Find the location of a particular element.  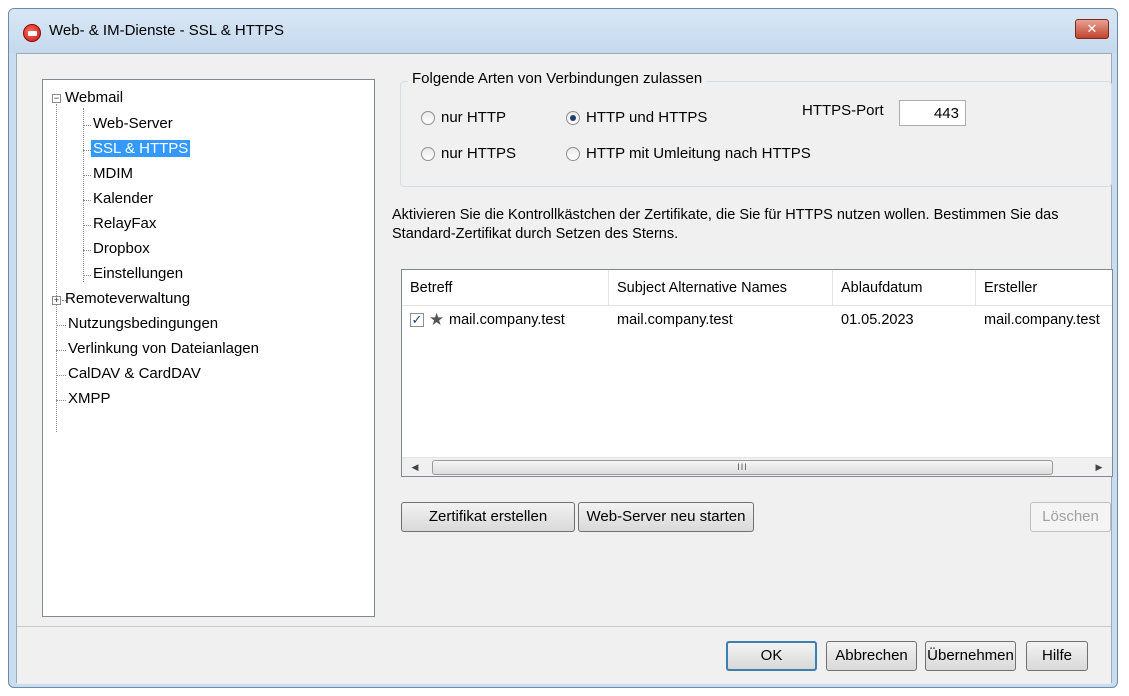

close-button: ✕ is located at coordinates (1092, 29).